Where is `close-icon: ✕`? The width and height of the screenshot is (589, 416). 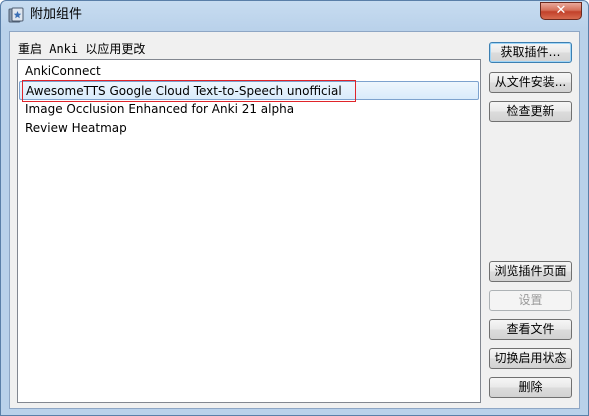
close-icon: ✕ is located at coordinates (561, 10).